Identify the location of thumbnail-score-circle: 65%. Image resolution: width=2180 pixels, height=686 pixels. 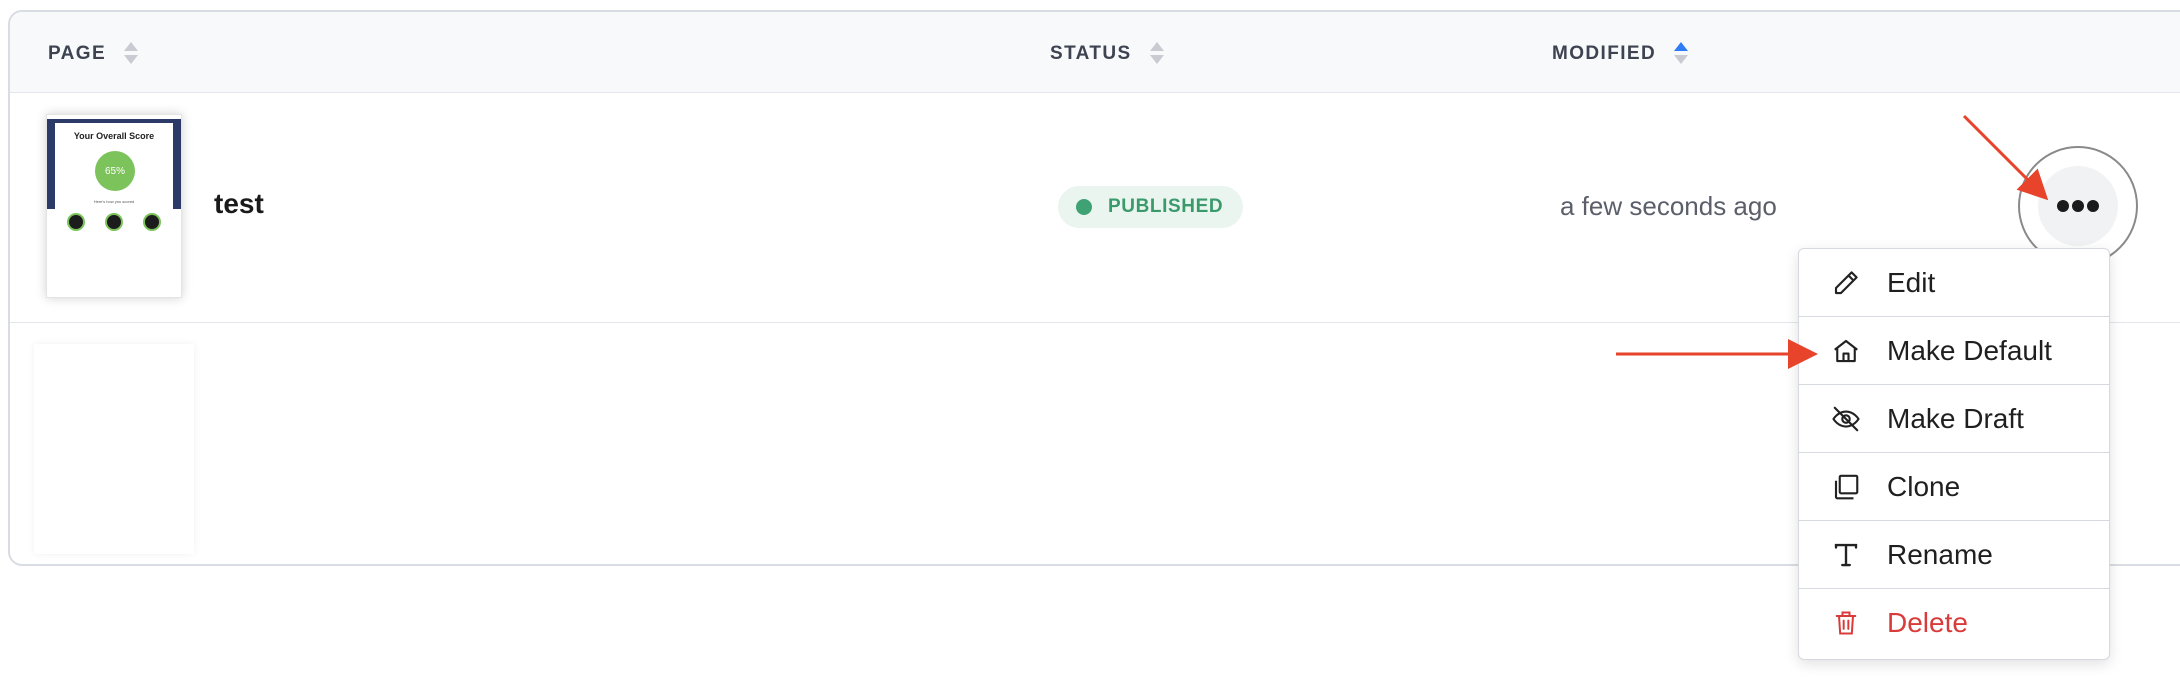
(115, 171).